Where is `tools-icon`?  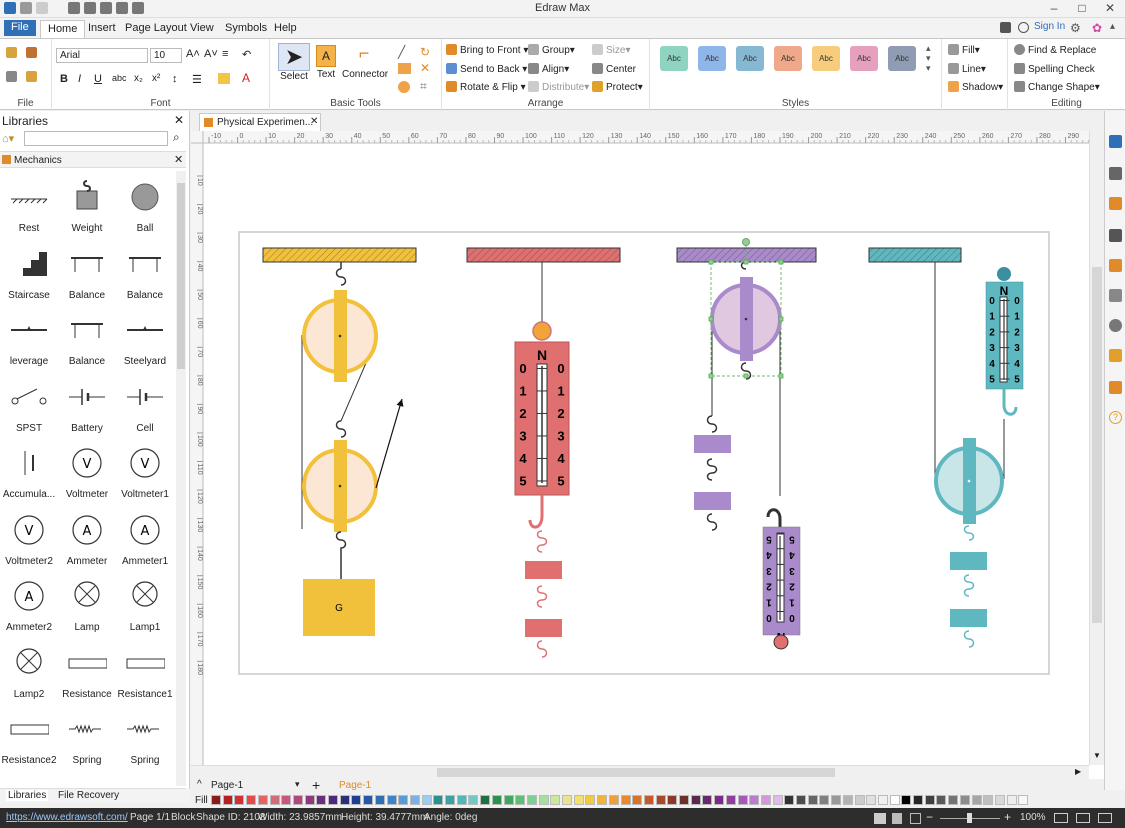 tools-icon is located at coordinates (1005, 27).